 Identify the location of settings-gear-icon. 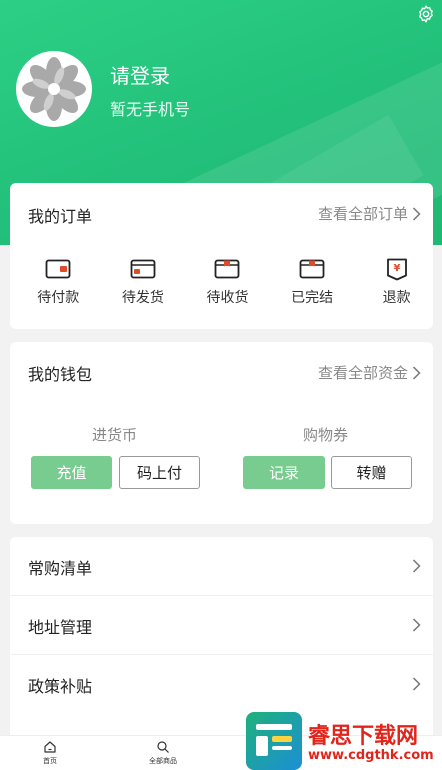
(426, 14).